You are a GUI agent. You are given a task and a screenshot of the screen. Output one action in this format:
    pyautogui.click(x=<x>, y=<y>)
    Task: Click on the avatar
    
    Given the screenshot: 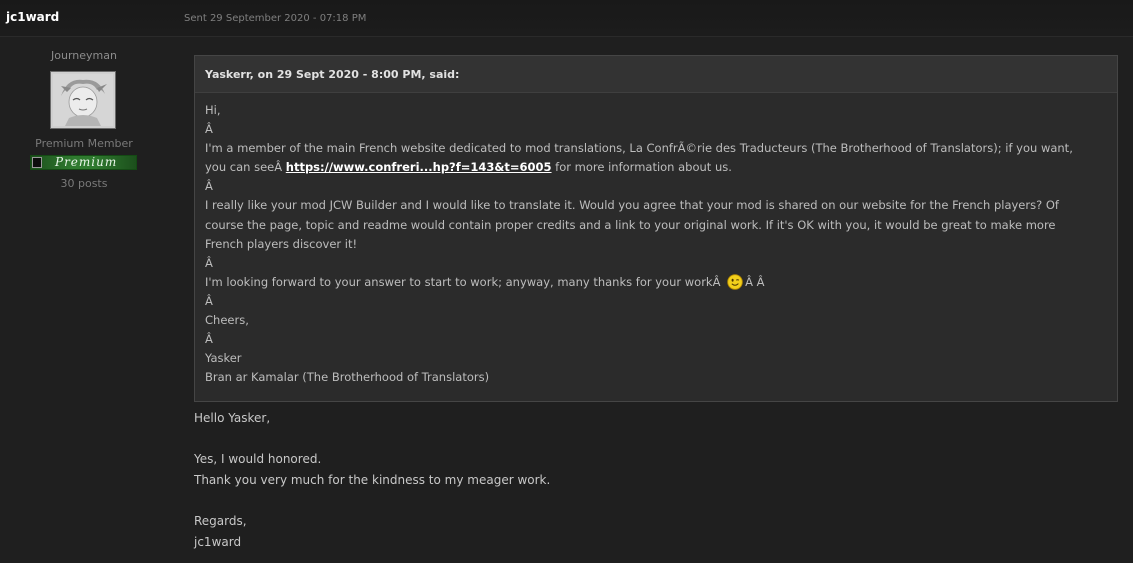 What is the action you would take?
    pyautogui.click(x=83, y=100)
    